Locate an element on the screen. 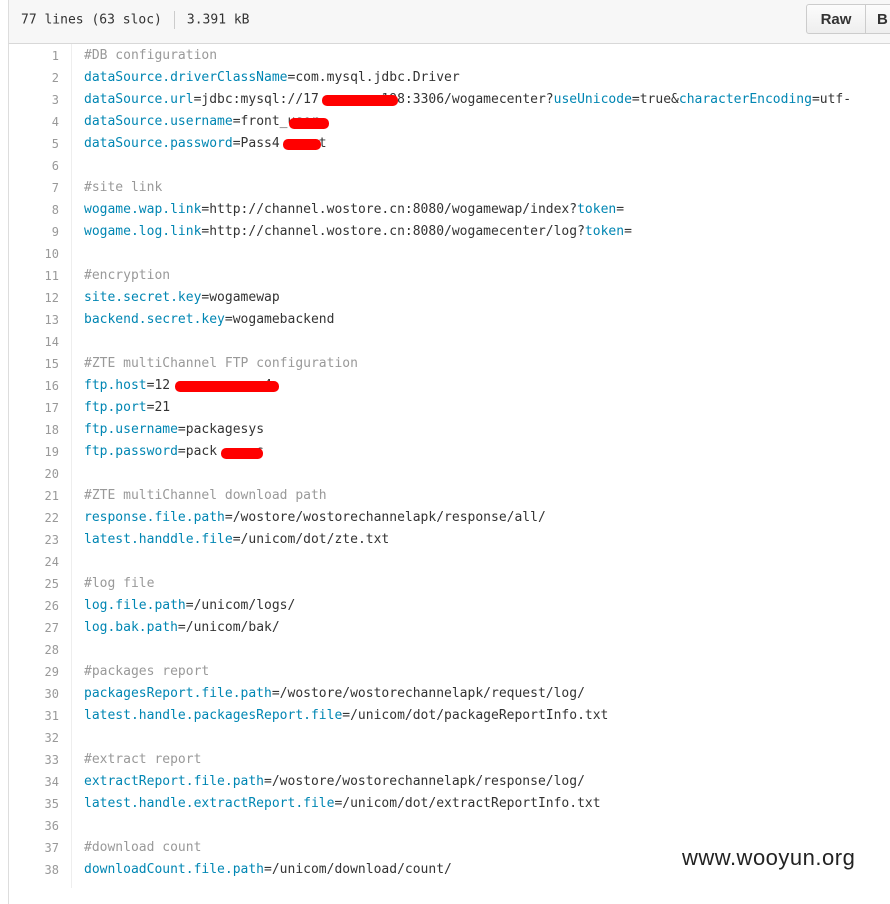 The width and height of the screenshot is (890, 904). value-token: =wogamewap is located at coordinates (240, 297).